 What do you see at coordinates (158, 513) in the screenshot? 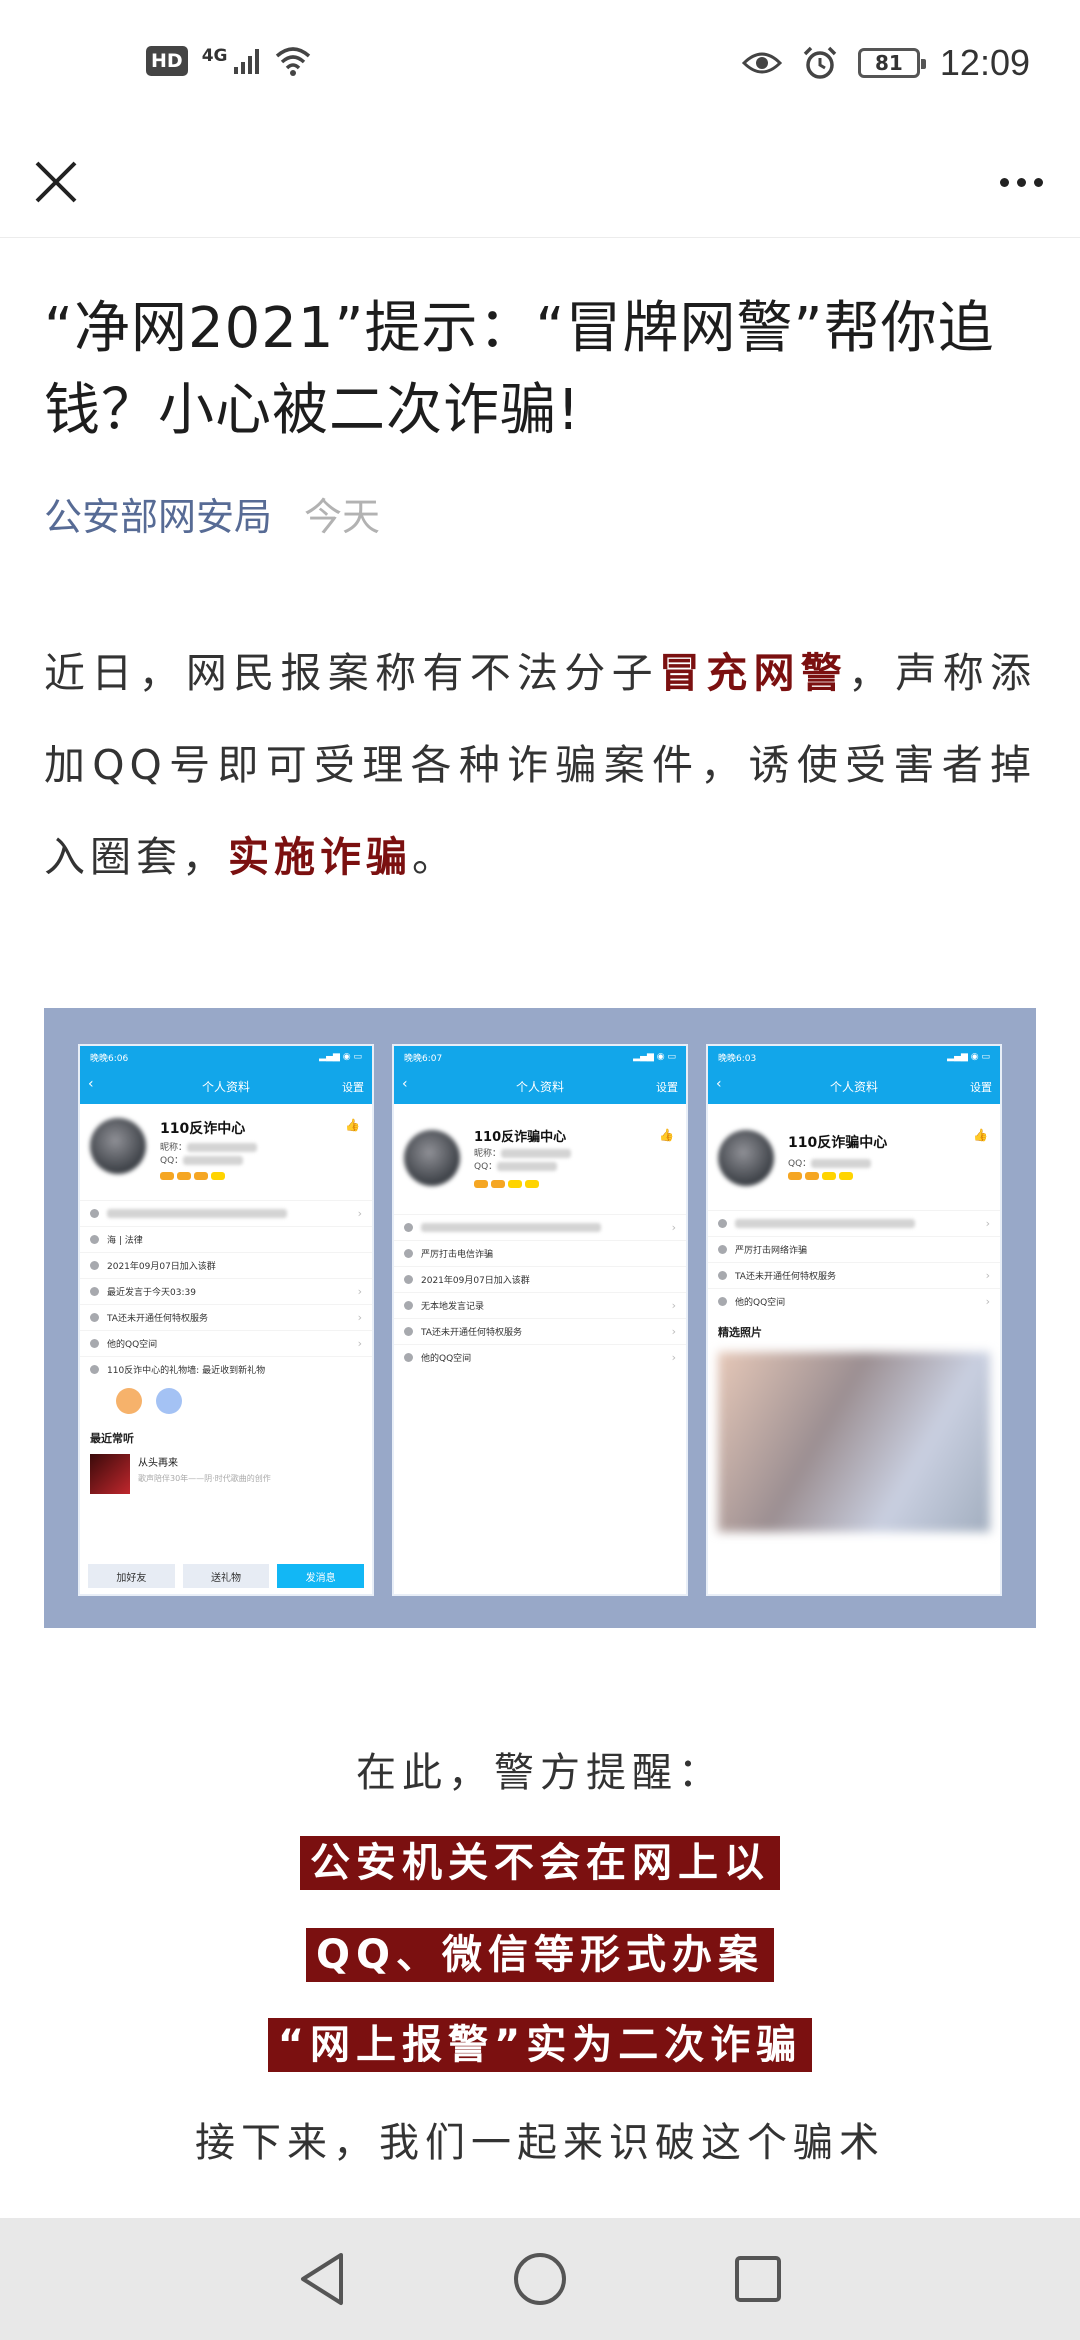
I see `account-name-link: 公安部网安局` at bounding box center [158, 513].